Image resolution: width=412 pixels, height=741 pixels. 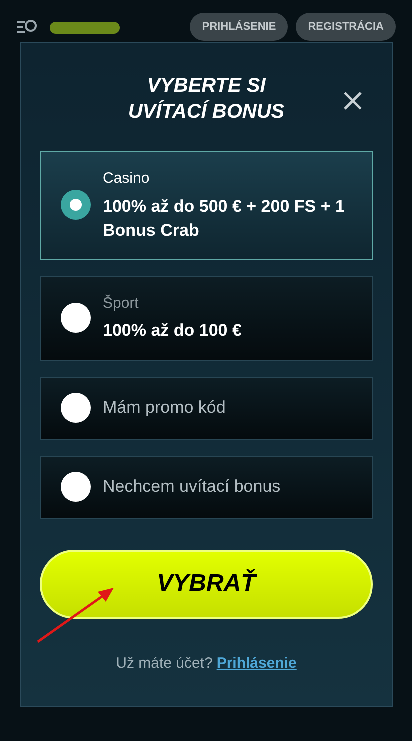 What do you see at coordinates (224, 219) in the screenshot?
I see `option-offer: 100% až do 500 € + 200 FS + 1 Bonus Crab` at bounding box center [224, 219].